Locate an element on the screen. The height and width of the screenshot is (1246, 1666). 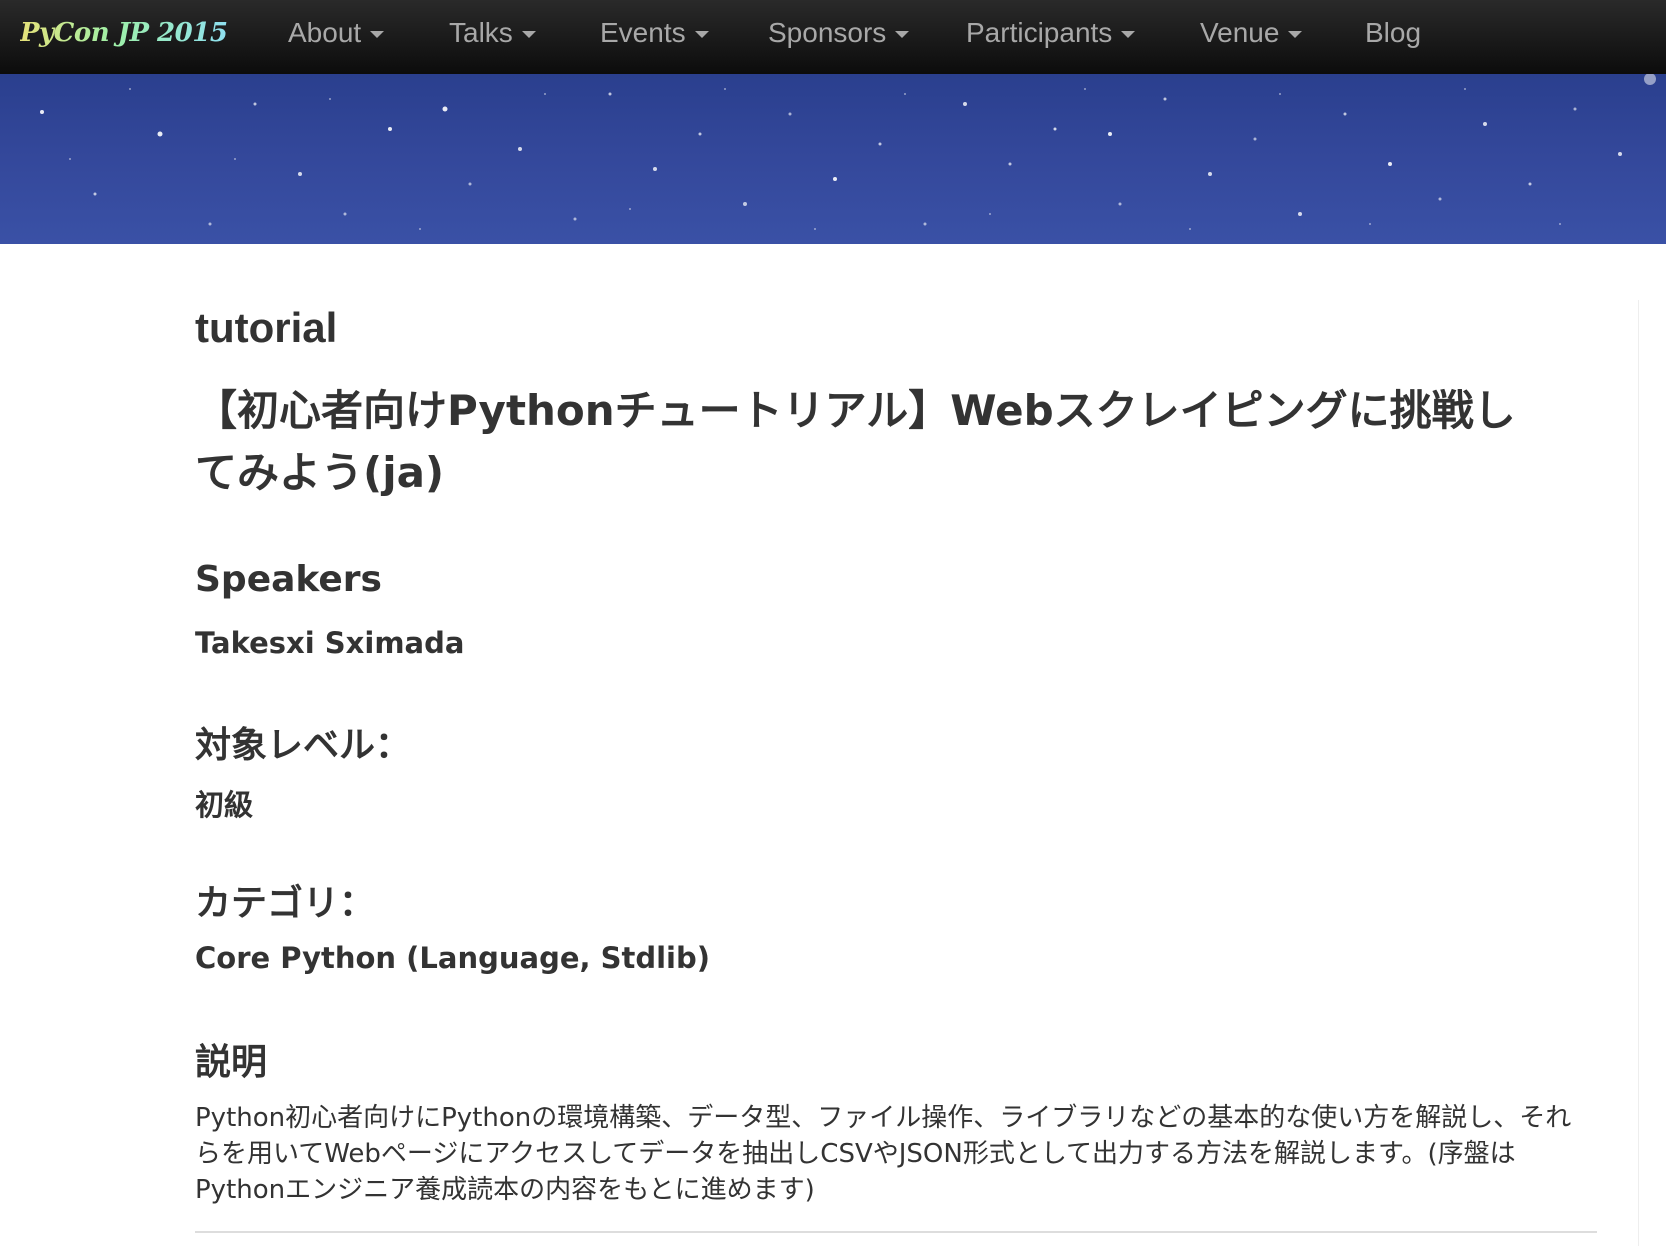
nav-participants: Participants is located at coordinates (1051, 33).